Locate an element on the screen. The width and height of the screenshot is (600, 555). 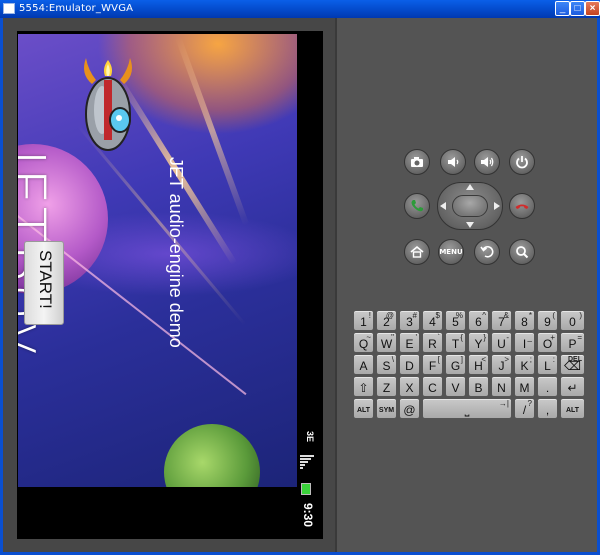
volume-up-button is located at coordinates (487, 162).